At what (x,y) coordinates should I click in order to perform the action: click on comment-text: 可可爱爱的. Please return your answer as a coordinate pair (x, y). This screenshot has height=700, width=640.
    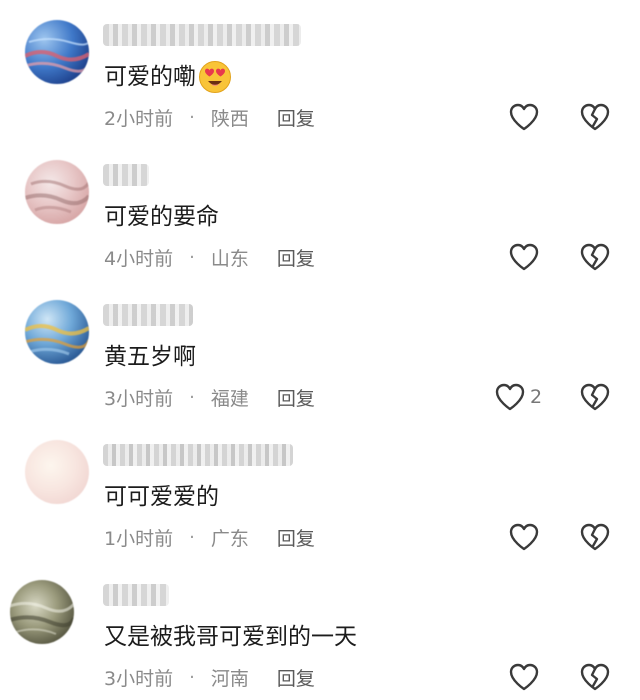
    Looking at the image, I should click on (161, 497).